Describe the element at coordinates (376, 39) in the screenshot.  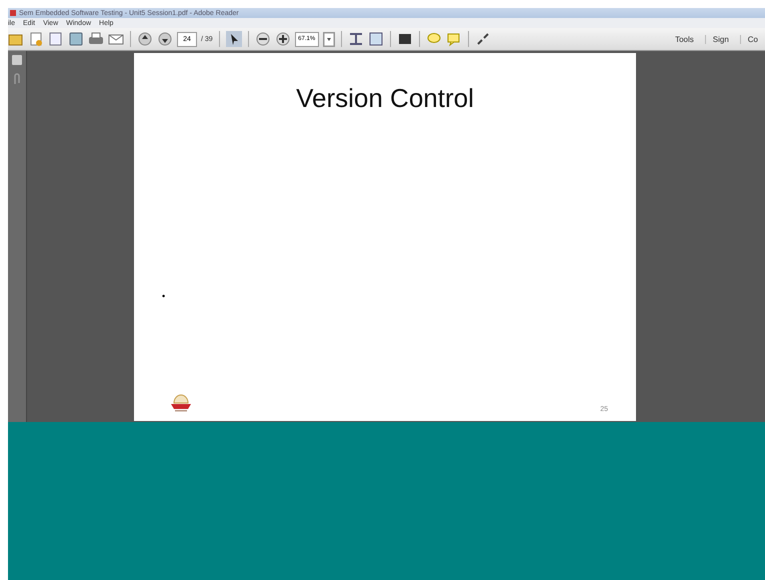
I see `fit-page-icon` at that location.